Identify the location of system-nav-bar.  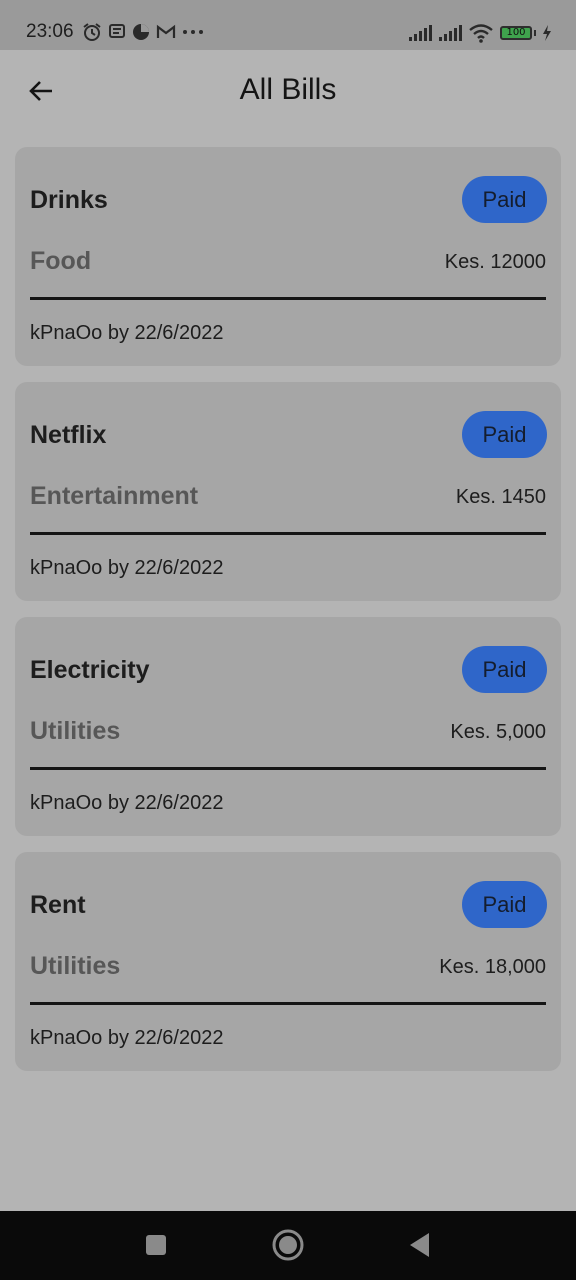
(288, 1245).